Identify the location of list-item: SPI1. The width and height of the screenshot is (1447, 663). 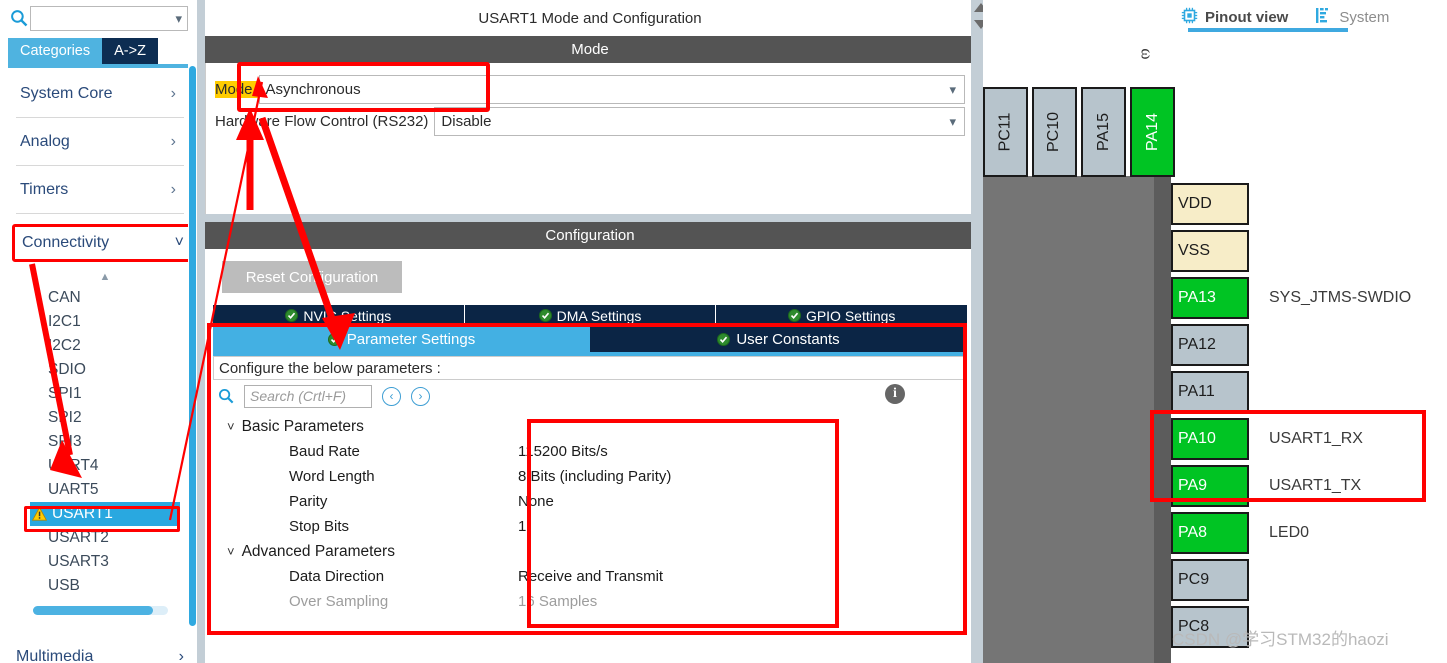
(105, 394).